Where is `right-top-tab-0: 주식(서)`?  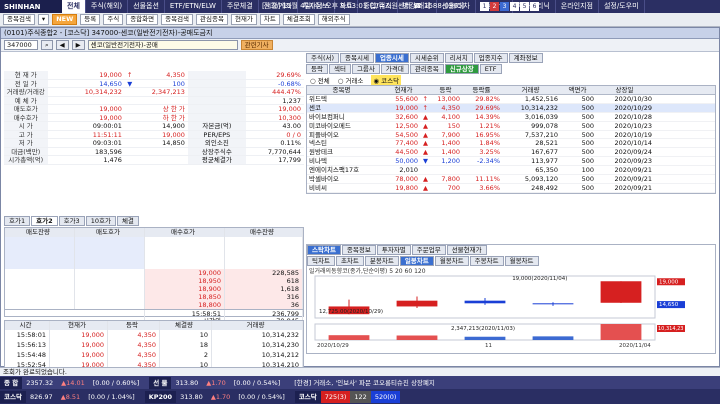
right-top-tab-0: 주식(서) is located at coordinates (323, 58).